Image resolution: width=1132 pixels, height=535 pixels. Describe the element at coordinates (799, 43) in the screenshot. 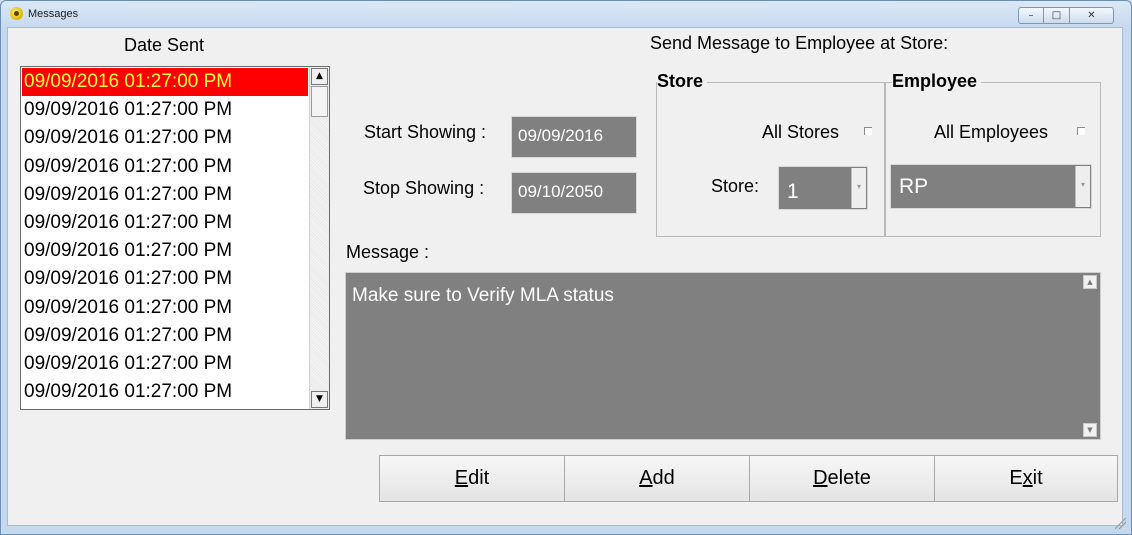

I see `send-message-title: Send Message to Employee at Store:` at that location.